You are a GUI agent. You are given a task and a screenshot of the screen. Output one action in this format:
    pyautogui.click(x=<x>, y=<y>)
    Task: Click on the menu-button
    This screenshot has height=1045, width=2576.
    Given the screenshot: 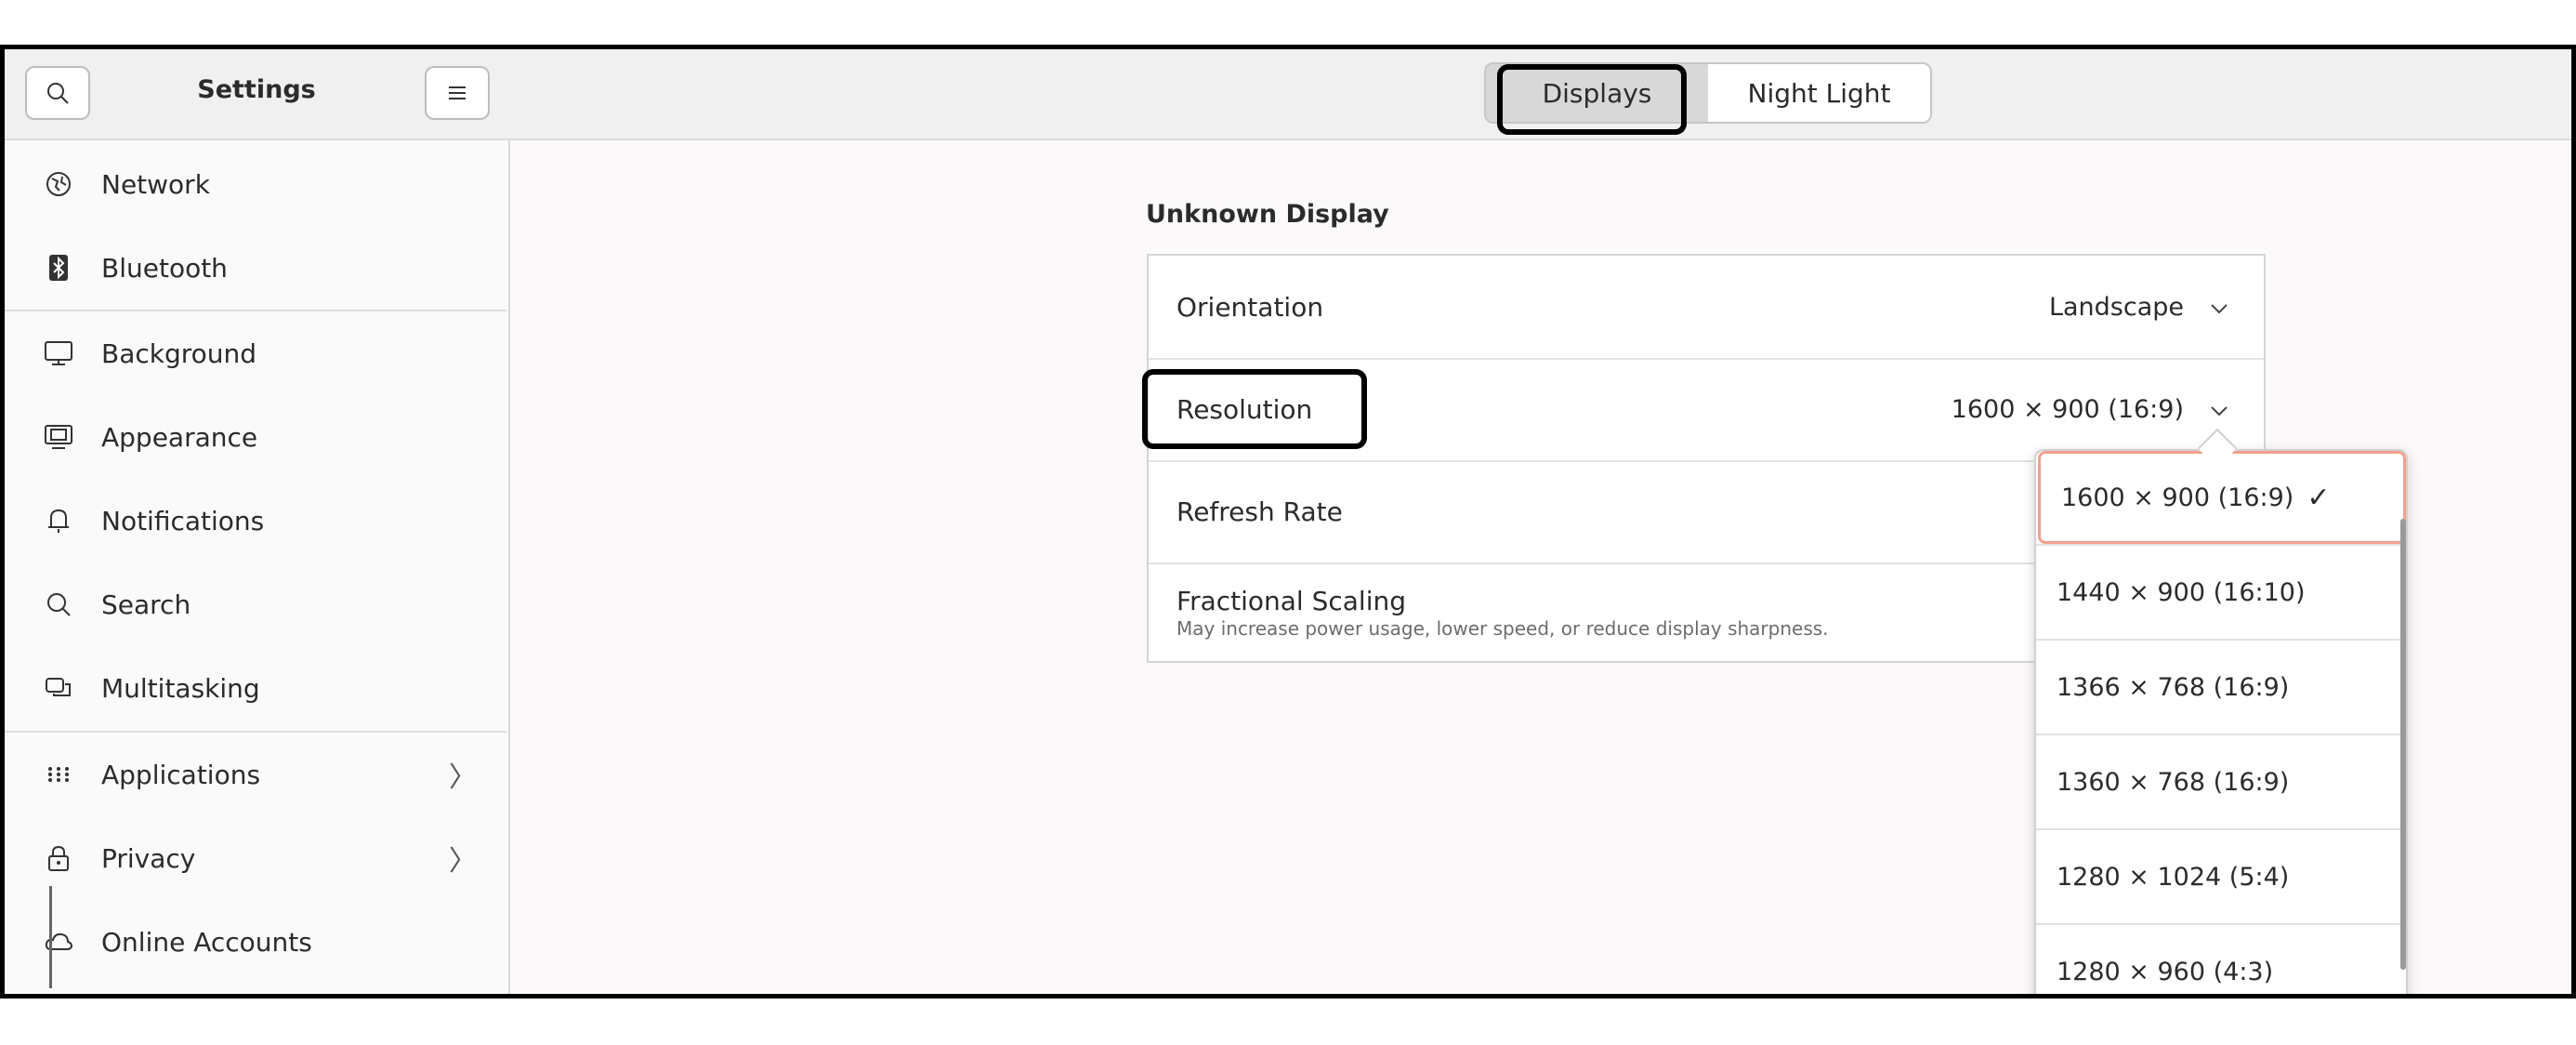 What is the action you would take?
    pyautogui.click(x=457, y=93)
    